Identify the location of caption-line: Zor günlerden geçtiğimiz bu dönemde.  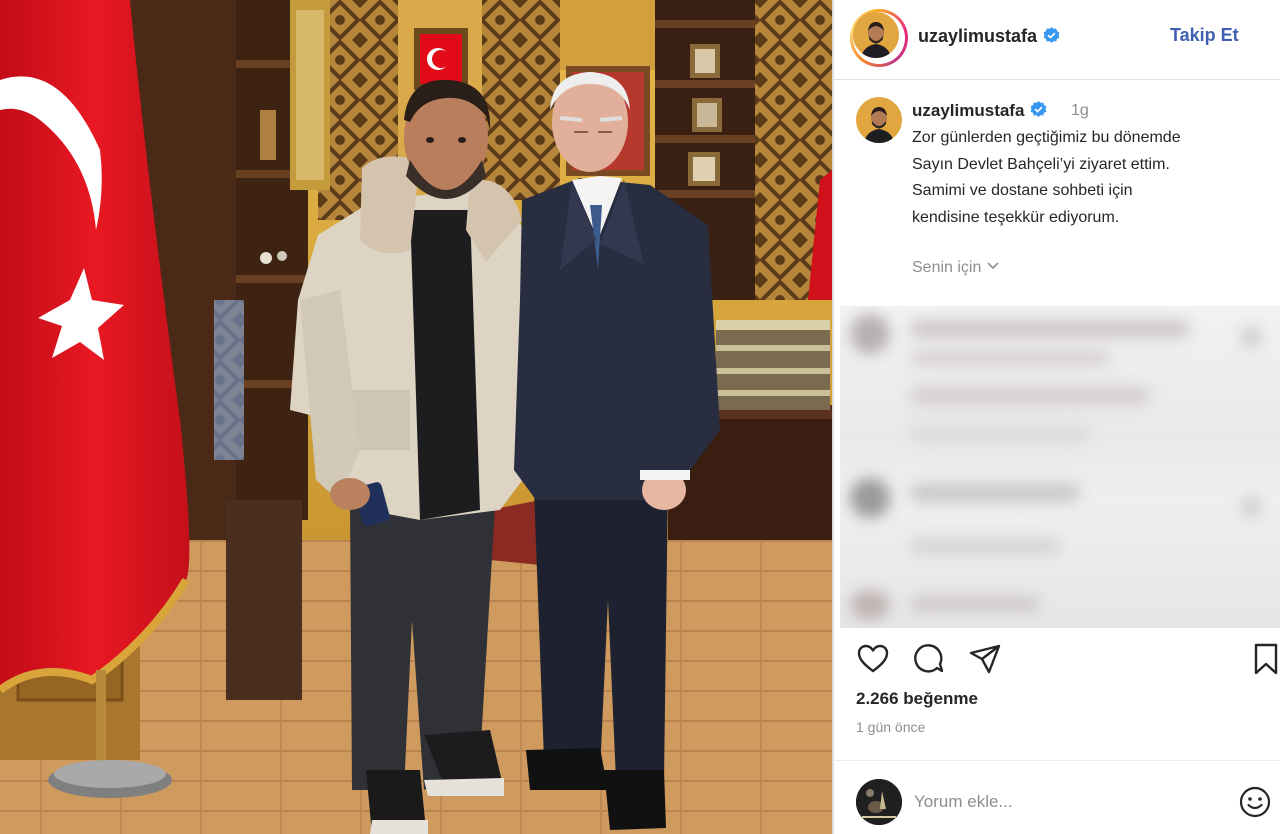
(1046, 137).